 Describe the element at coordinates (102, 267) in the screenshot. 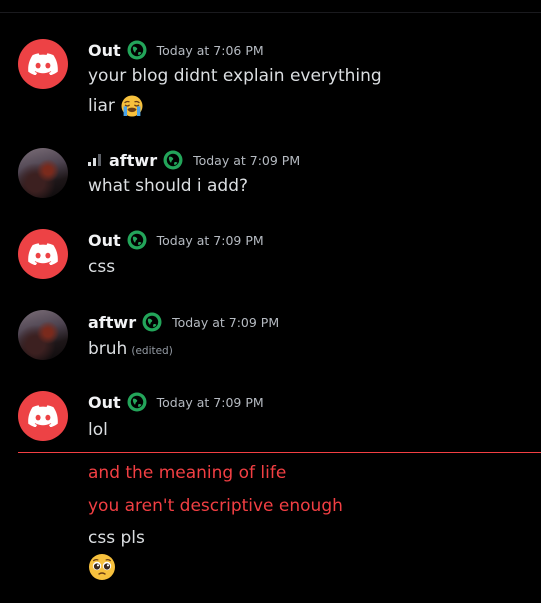

I see `message-text: css` at that location.